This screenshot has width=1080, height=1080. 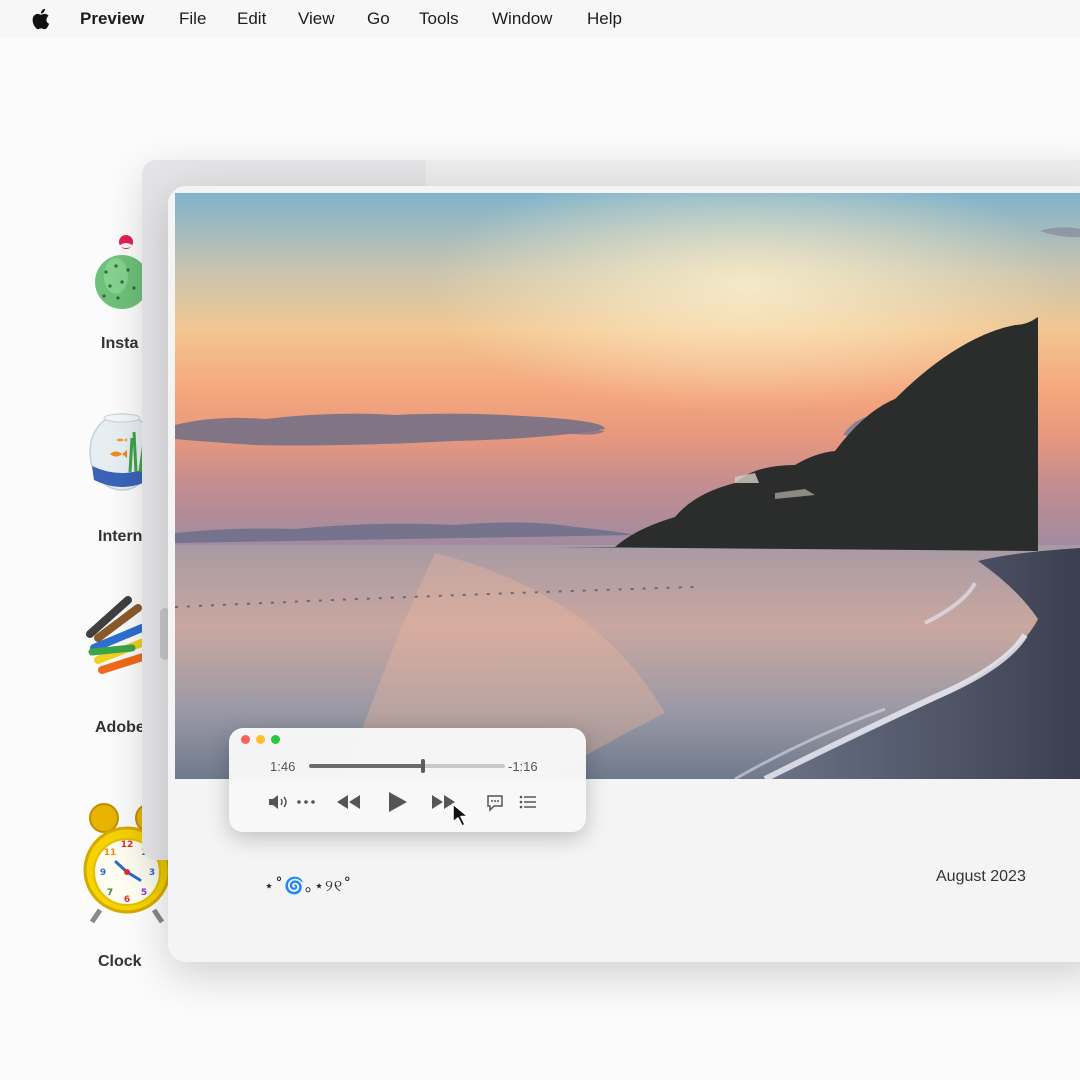 I want to click on menu-go: Go, so click(x=378, y=19).